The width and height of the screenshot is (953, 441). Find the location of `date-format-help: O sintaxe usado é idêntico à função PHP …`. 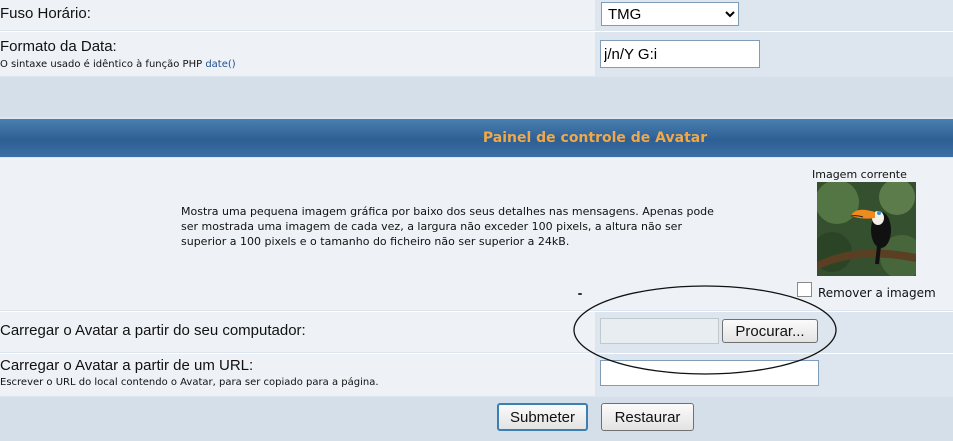

date-format-help: O sintaxe usado é idêntico à função PHP … is located at coordinates (118, 64).